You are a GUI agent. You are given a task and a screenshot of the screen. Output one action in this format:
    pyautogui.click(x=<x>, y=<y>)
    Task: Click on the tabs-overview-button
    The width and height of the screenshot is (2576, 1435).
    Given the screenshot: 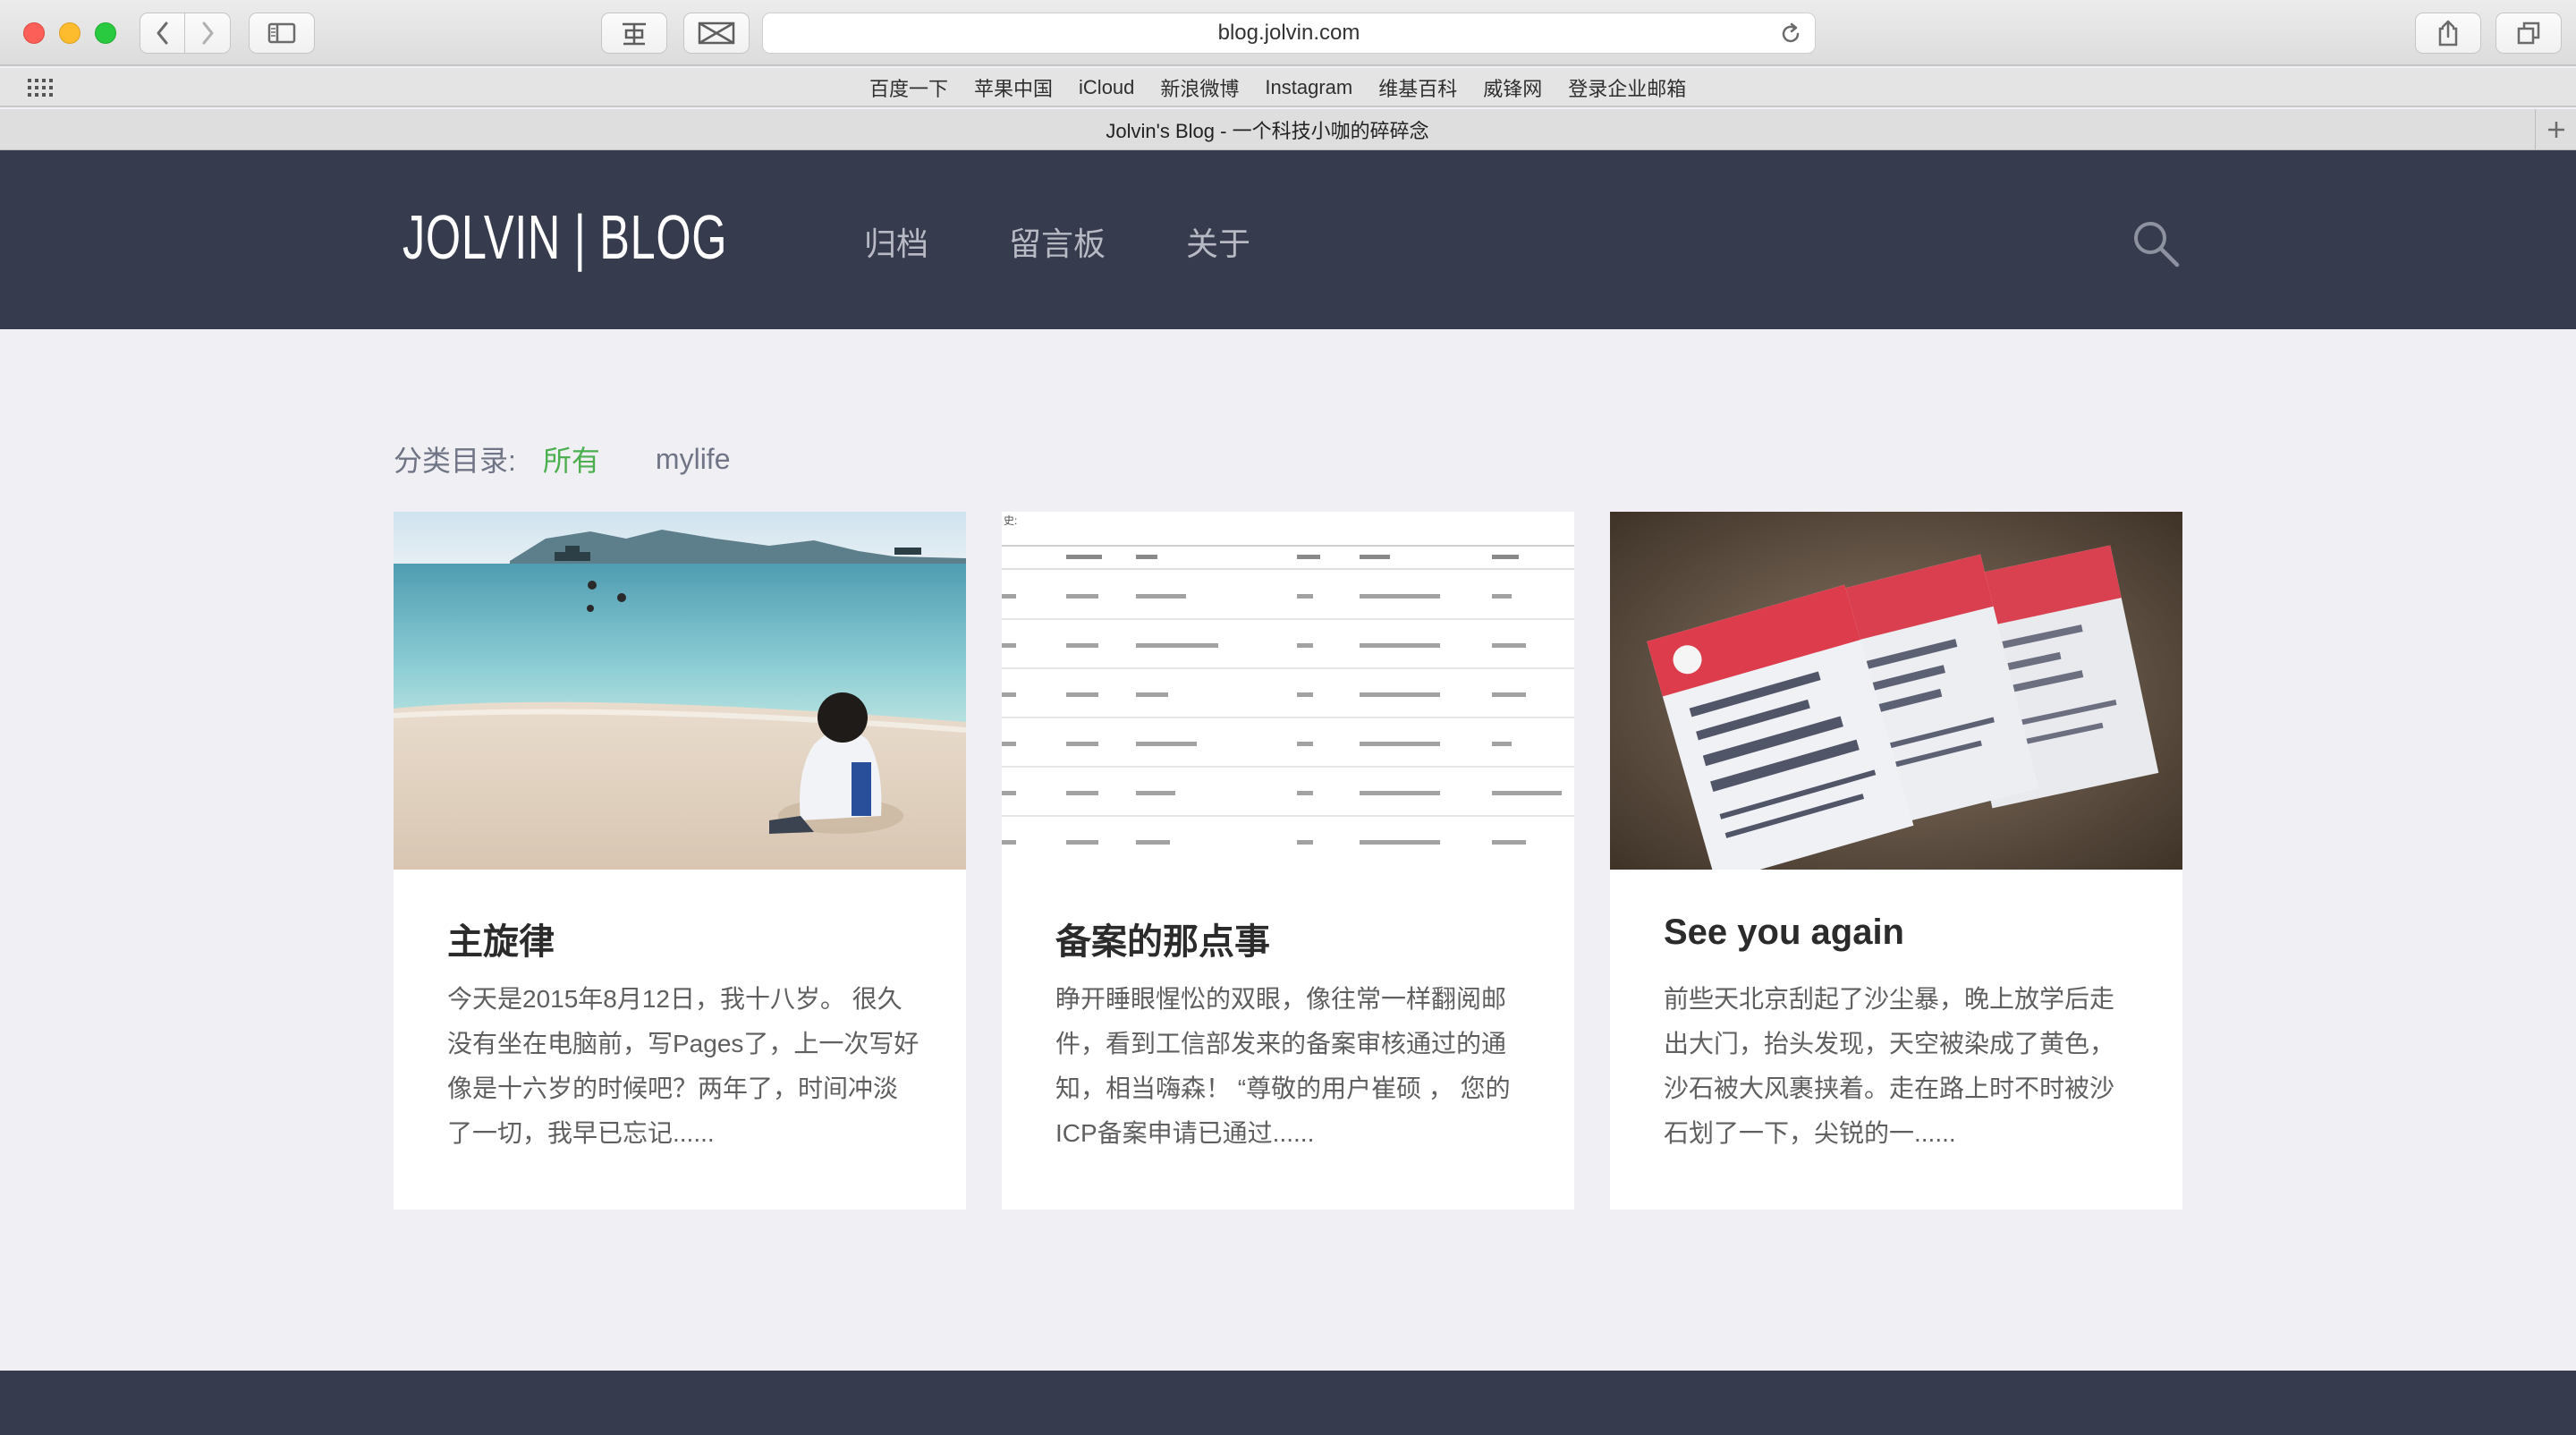 What is the action you would take?
    pyautogui.click(x=2529, y=33)
    